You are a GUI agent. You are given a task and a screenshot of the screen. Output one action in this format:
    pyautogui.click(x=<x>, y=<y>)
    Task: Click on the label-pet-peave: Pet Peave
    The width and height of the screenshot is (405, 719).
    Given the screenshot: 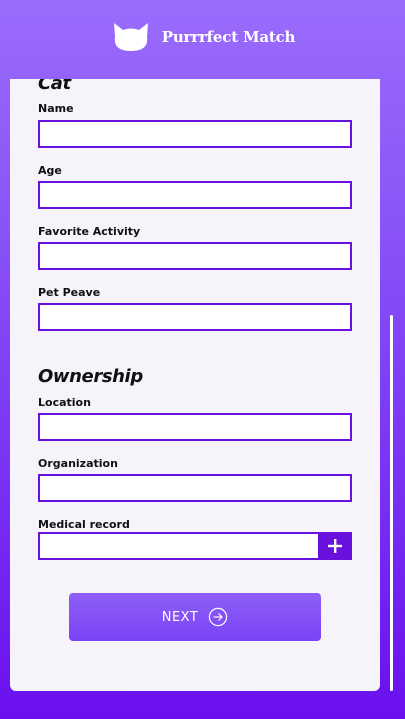 What is the action you would take?
    pyautogui.click(x=69, y=292)
    